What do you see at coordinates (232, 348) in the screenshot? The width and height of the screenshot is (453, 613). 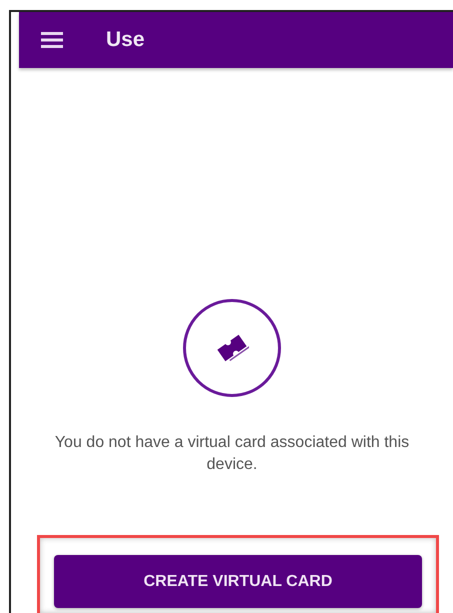 I see `ticket-icon` at bounding box center [232, 348].